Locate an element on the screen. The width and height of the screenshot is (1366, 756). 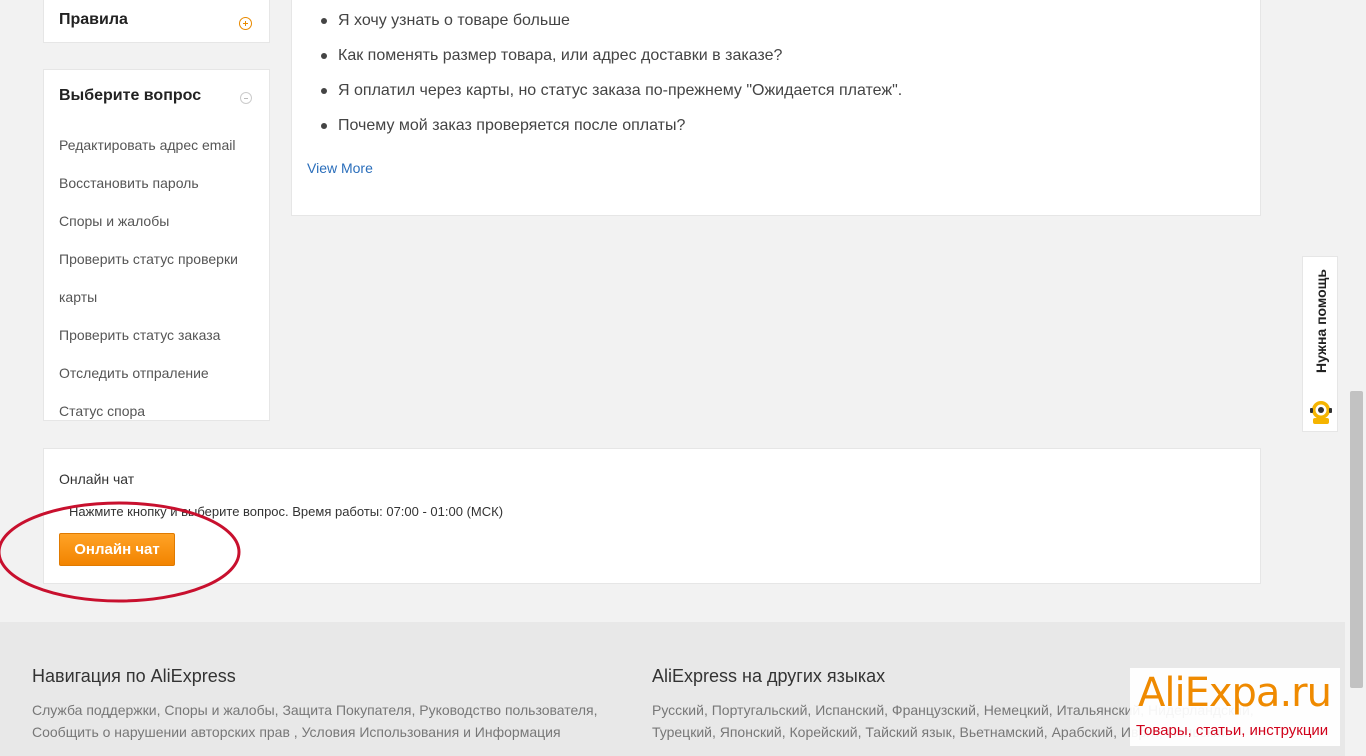
question-section-title: Выберите вопрос is located at coordinates (130, 95).